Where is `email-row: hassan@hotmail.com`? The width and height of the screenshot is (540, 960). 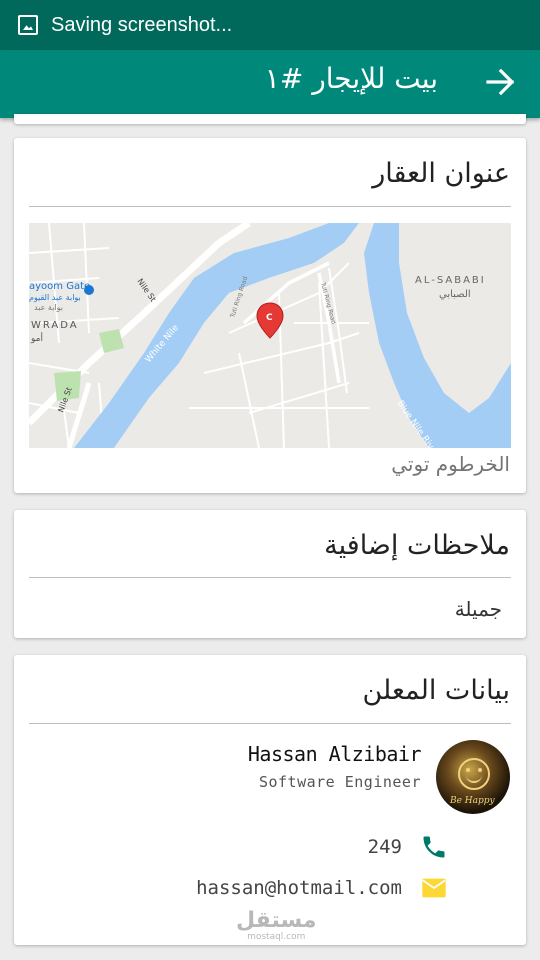 email-row: hassan@hotmail.com is located at coordinates (353, 888).